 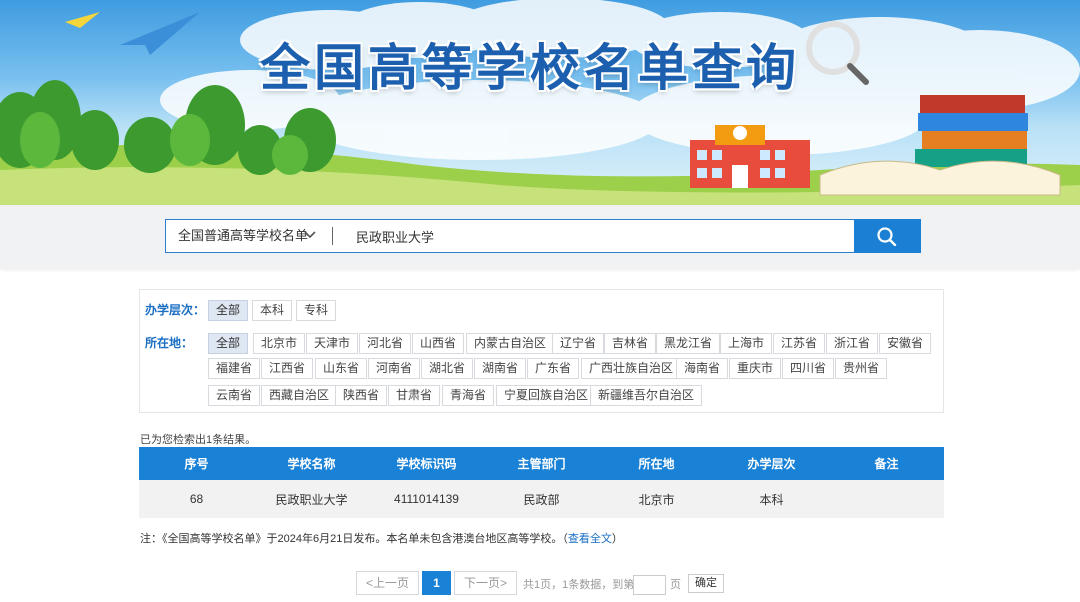 I want to click on location-filter-label: 所在地：, so click(x=169, y=343).